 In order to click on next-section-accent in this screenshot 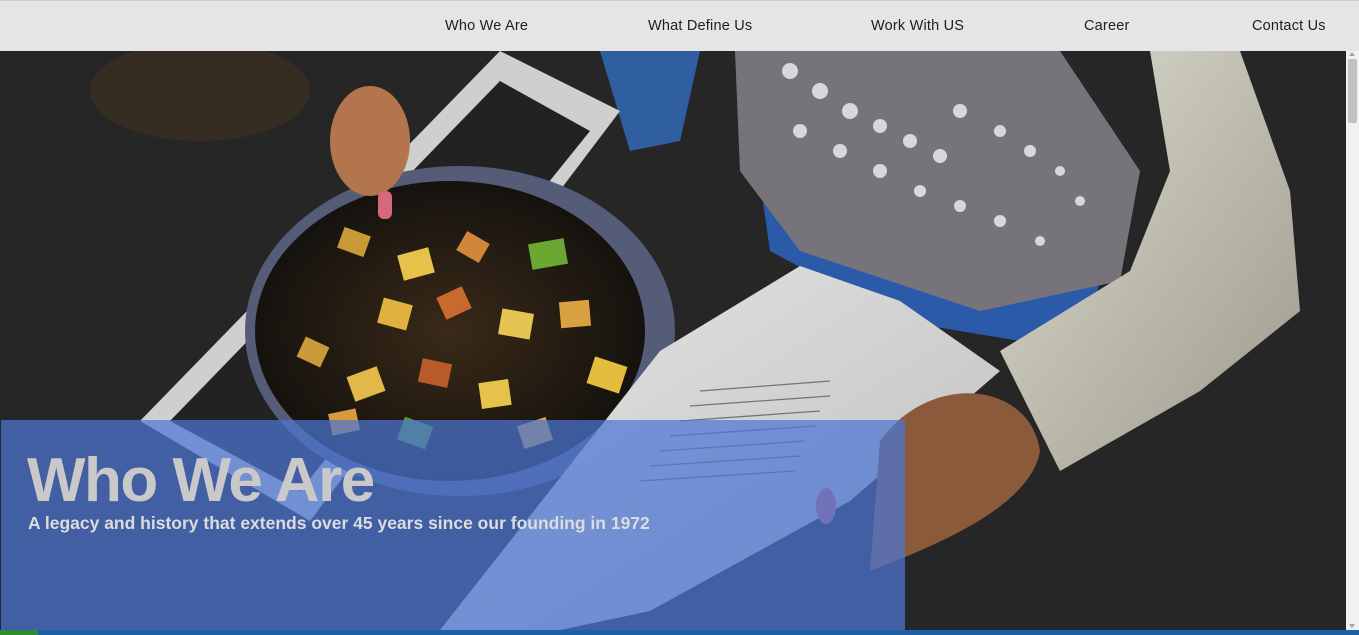, I will do `click(19, 632)`.